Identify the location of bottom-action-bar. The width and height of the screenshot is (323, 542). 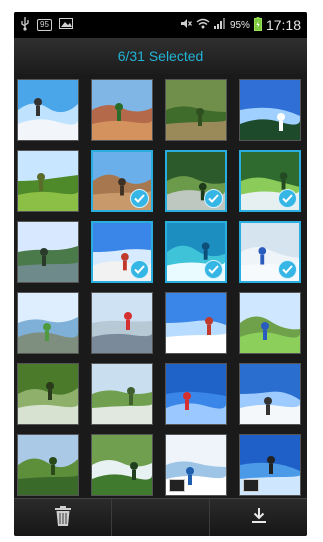
(160, 517).